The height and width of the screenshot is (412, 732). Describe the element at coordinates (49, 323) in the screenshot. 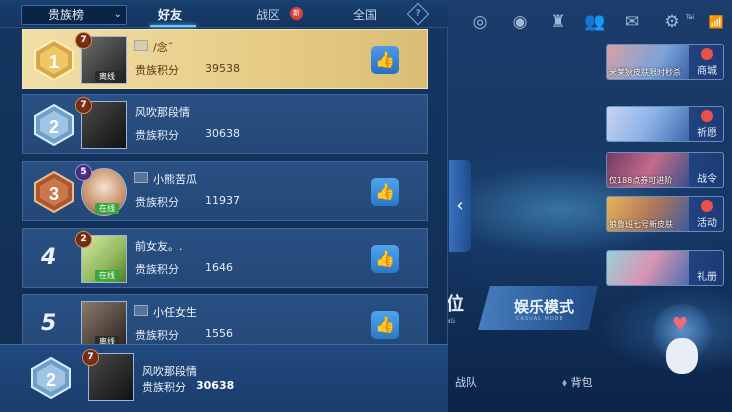

I see `rank-number: 5` at that location.